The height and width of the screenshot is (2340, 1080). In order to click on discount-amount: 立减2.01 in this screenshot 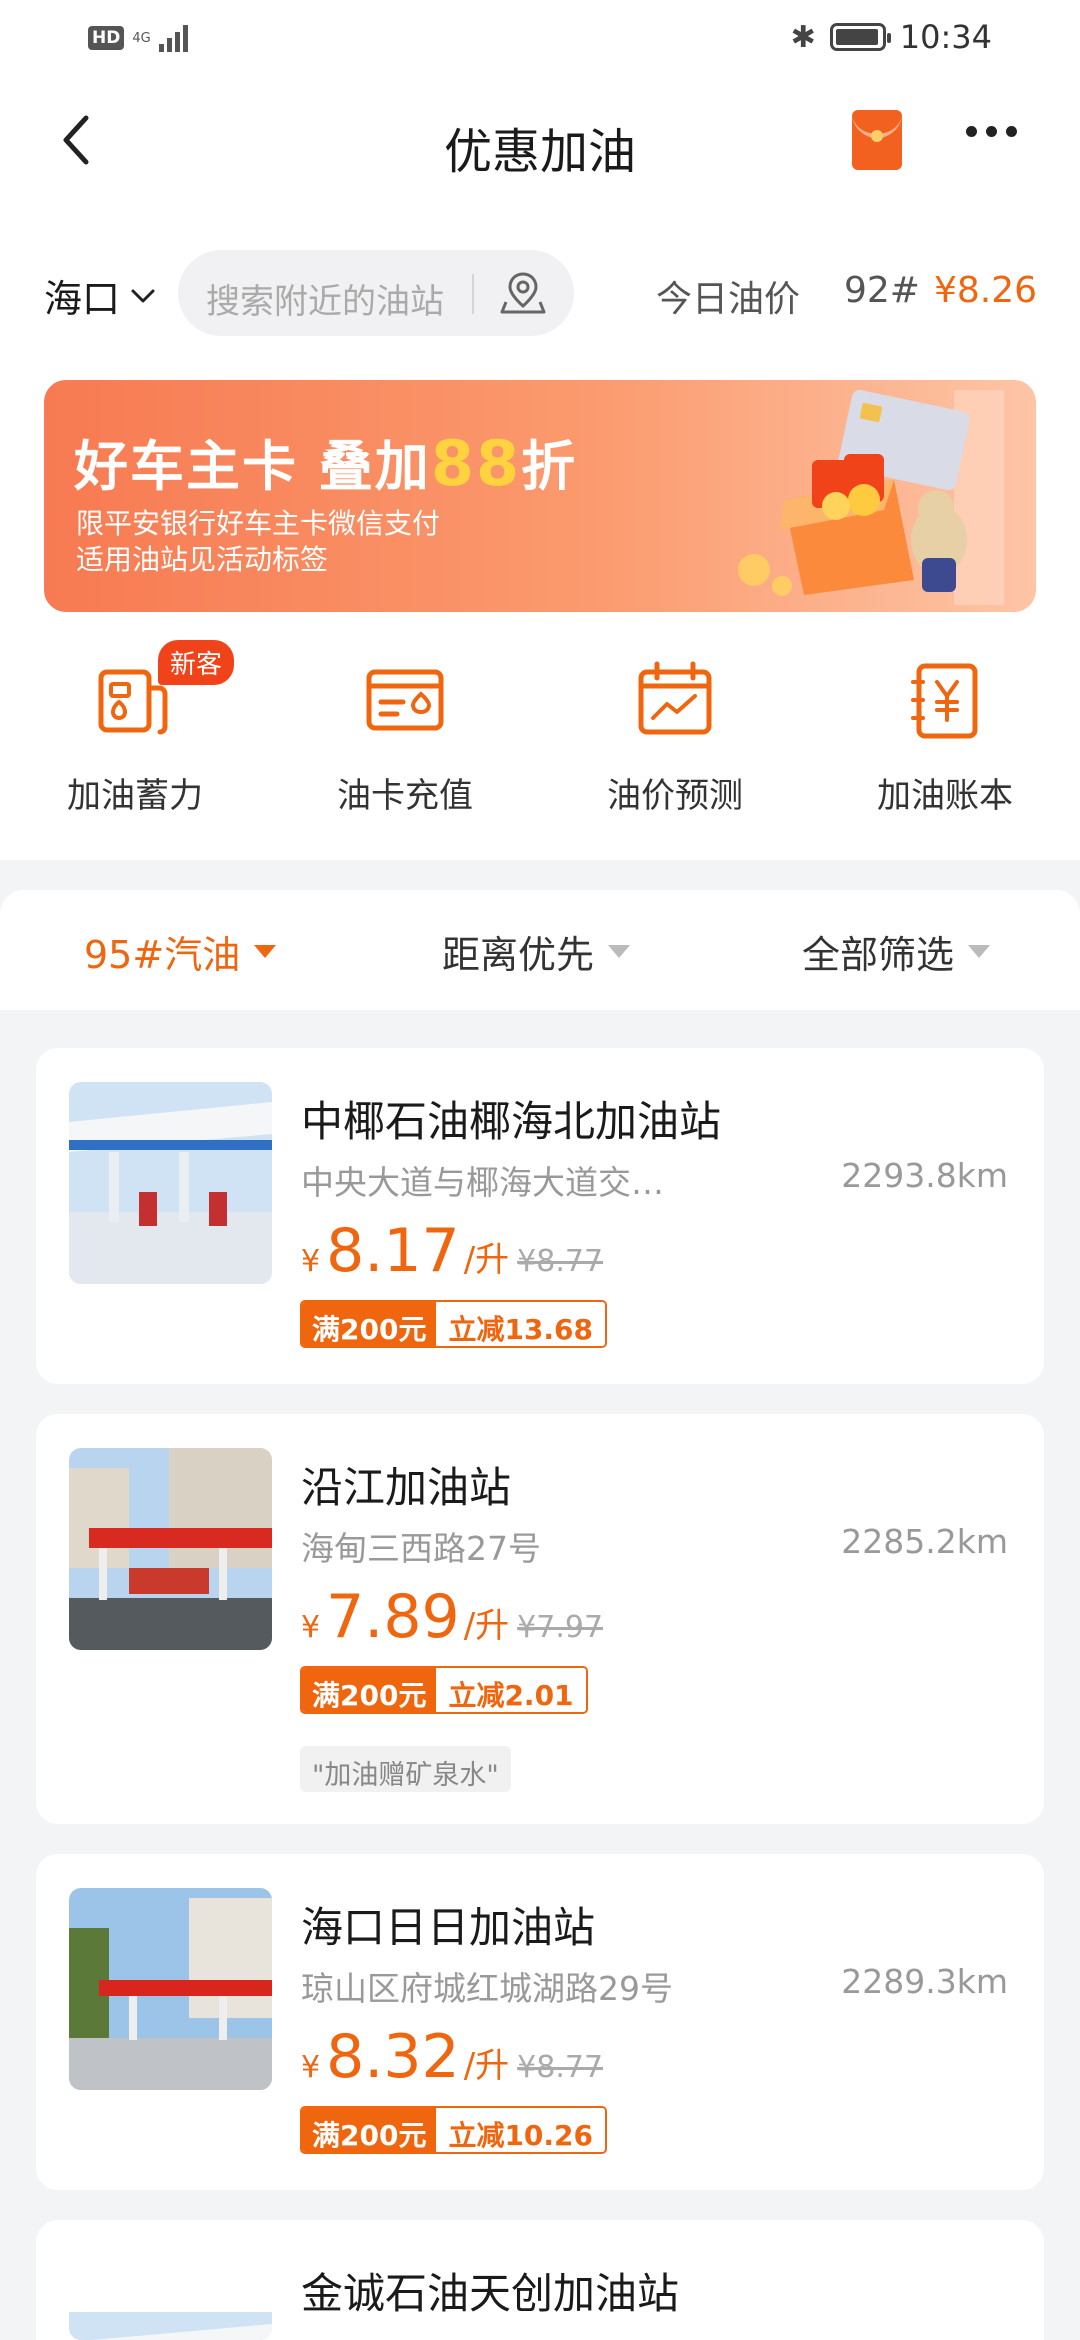, I will do `click(511, 1690)`.